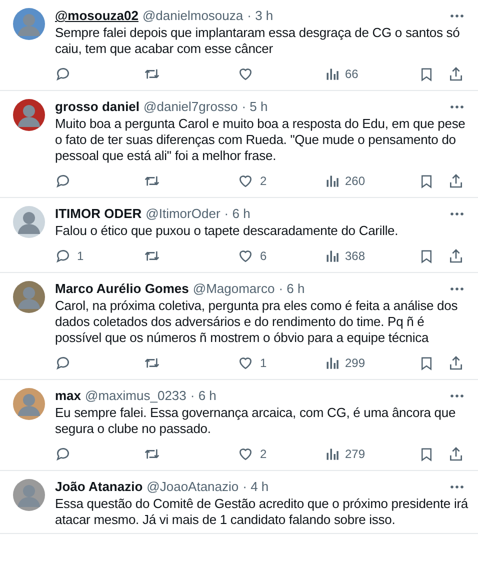  What do you see at coordinates (97, 106) in the screenshot?
I see `user-name: grosso daniel` at bounding box center [97, 106].